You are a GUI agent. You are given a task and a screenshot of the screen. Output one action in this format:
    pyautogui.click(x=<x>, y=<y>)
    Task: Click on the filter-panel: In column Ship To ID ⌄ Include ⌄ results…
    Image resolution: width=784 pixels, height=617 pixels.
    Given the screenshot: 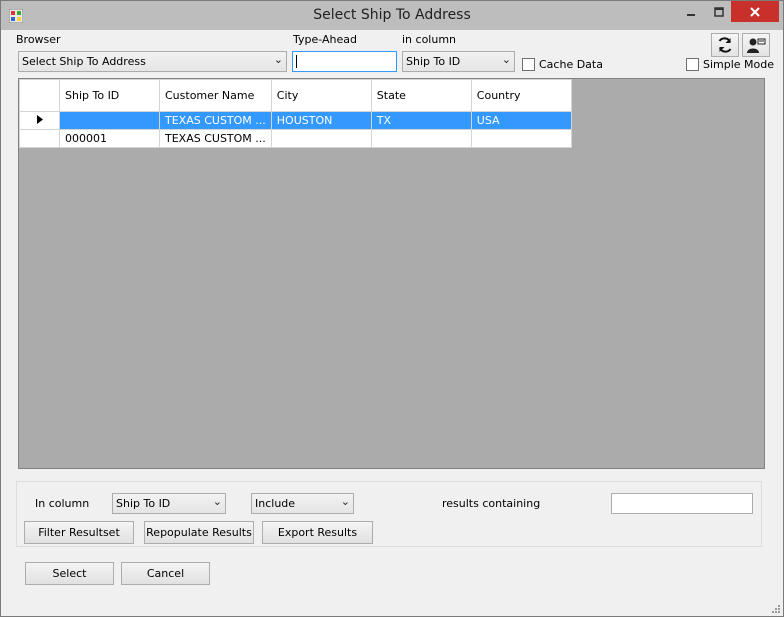 What is the action you would take?
    pyautogui.click(x=389, y=514)
    